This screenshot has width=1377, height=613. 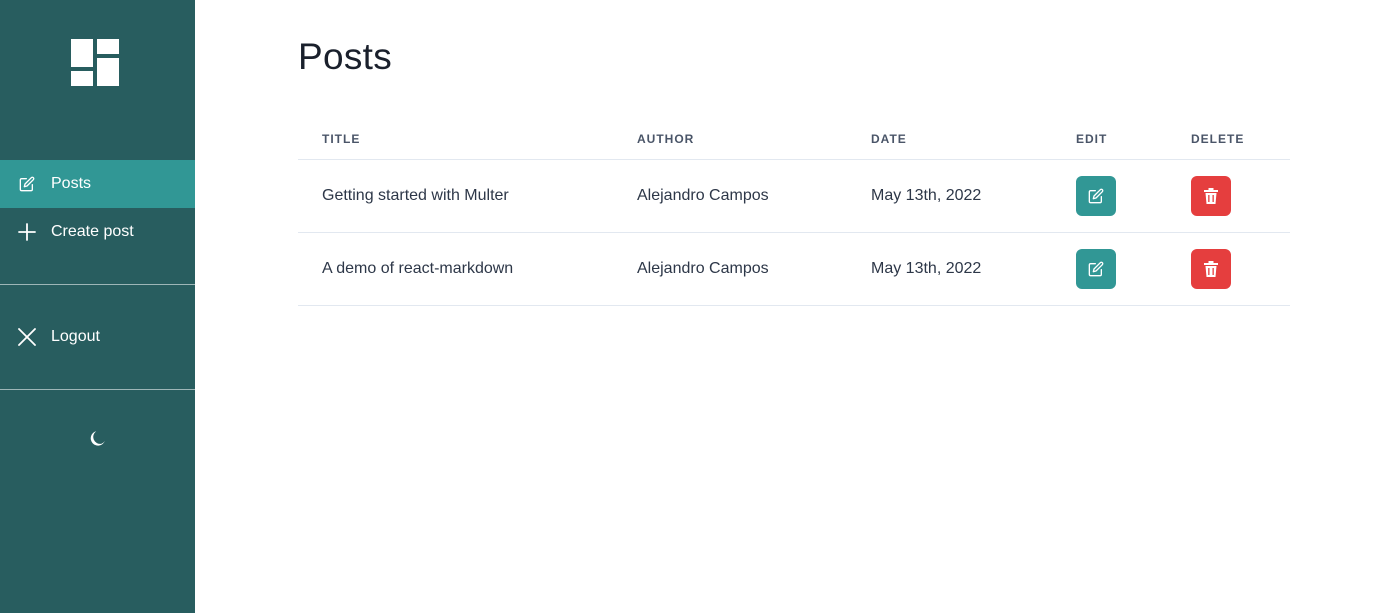 I want to click on sidebar-item-create-post: Create post, so click(x=97, y=232).